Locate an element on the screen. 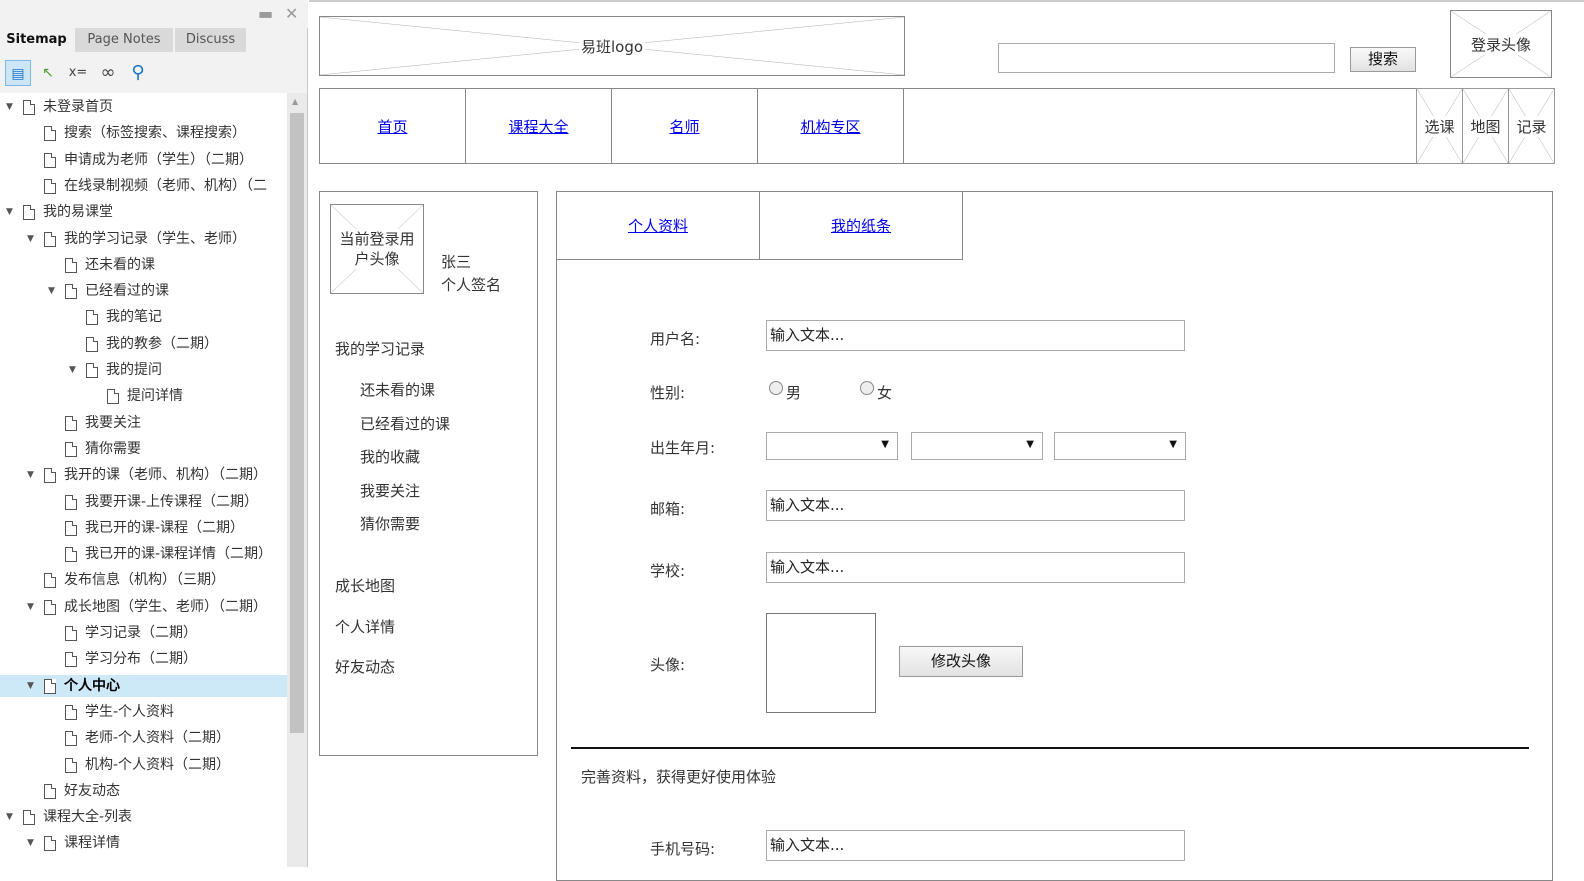 This screenshot has height=881, width=1584. sitemap-node: 猜你需要 is located at coordinates (143, 449).